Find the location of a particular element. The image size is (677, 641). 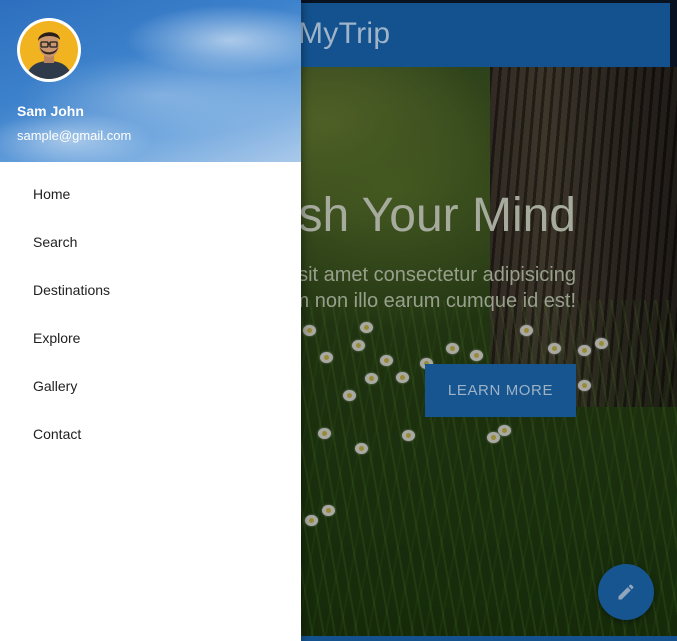

nav-item-explore: Explore is located at coordinates (150, 338).